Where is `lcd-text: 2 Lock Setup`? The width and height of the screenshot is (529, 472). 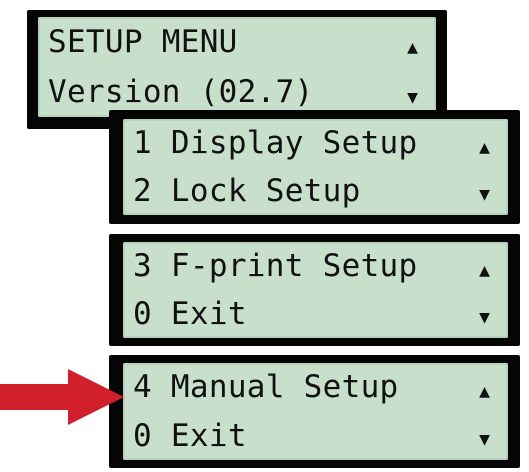 lcd-text: 2 Lock Setup is located at coordinates (247, 191).